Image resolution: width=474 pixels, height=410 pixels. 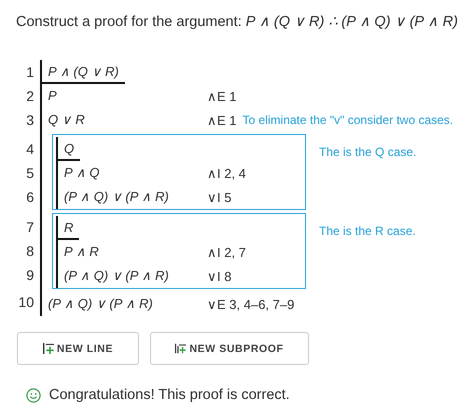 I want to click on justification: ∨I 5, so click(x=219, y=197).